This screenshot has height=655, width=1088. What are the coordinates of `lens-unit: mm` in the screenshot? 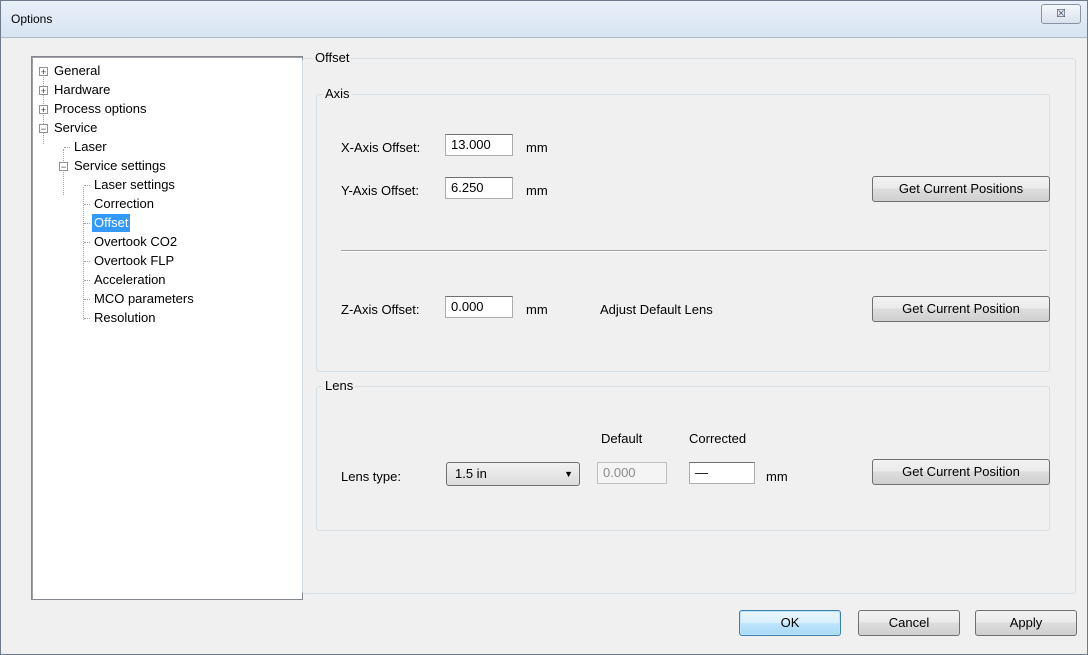 It's located at (777, 476).